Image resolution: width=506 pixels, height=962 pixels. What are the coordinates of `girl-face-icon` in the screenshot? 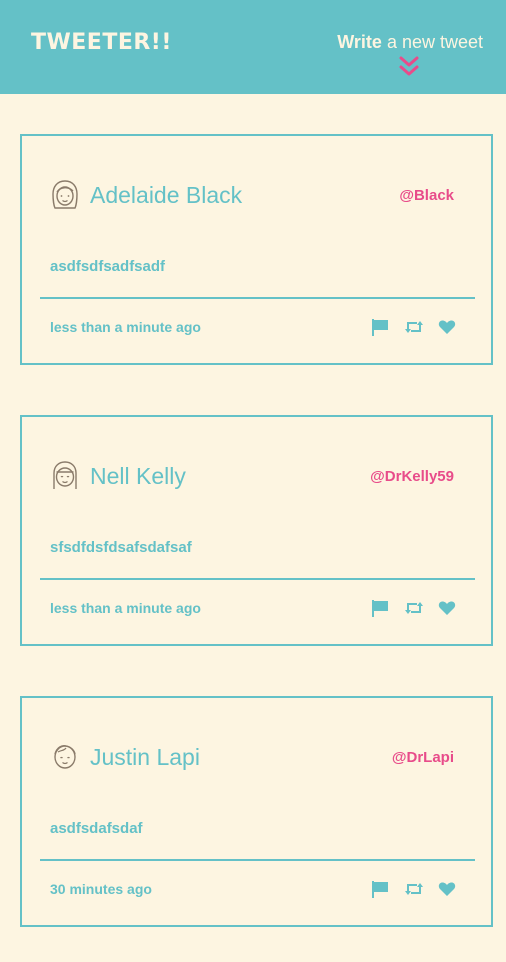 It's located at (65, 475).